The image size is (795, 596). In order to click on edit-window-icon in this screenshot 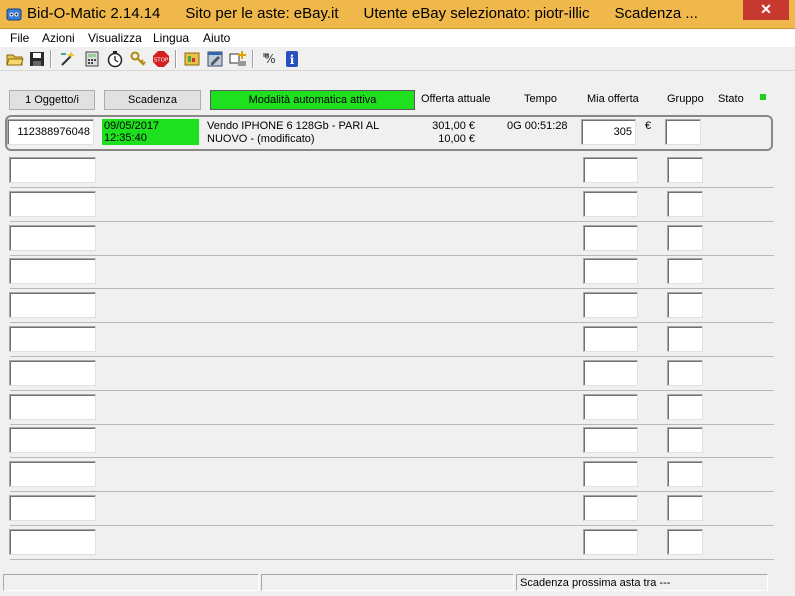, I will do `click(215, 59)`.